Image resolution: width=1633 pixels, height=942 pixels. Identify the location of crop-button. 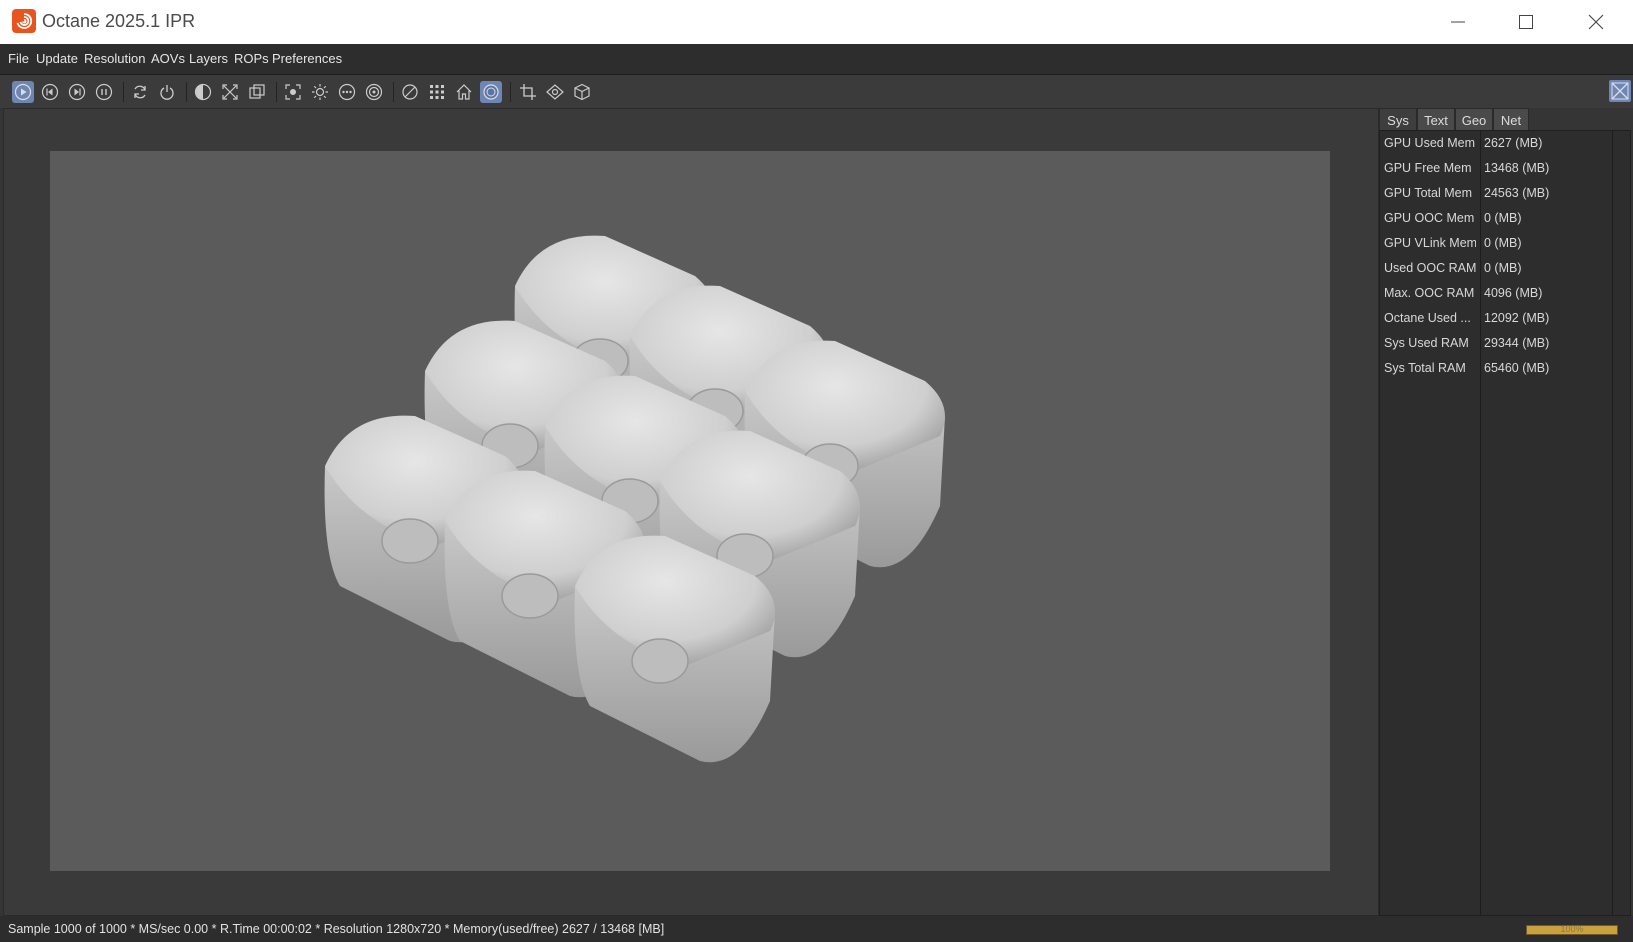
(528, 92).